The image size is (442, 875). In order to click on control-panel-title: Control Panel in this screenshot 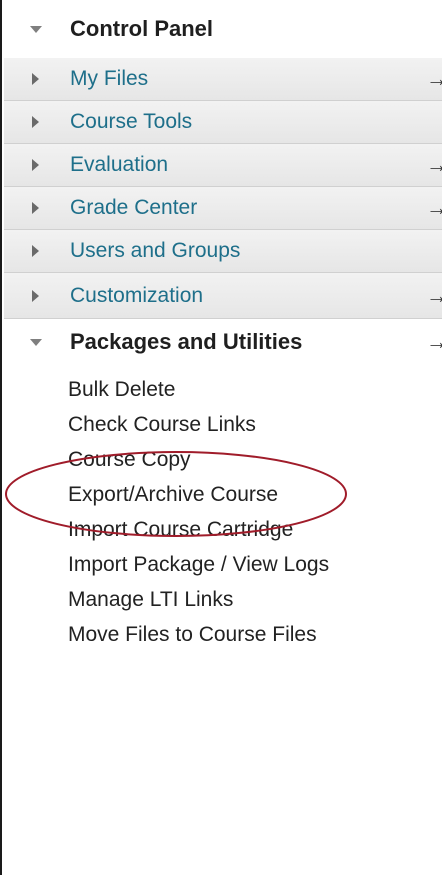, I will do `click(142, 28)`.